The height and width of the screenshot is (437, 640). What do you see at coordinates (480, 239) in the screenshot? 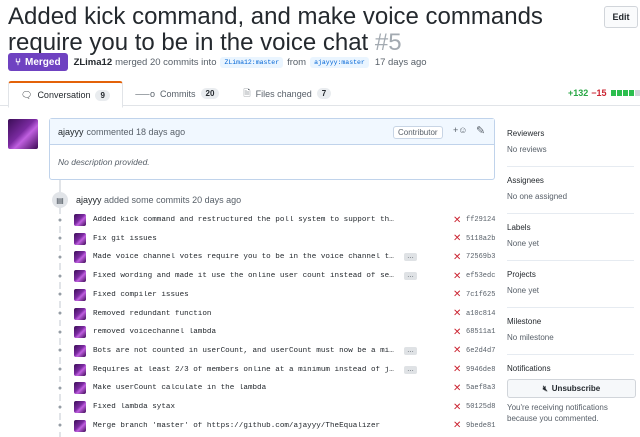
I see `commit-sha: 5118a2b` at bounding box center [480, 239].